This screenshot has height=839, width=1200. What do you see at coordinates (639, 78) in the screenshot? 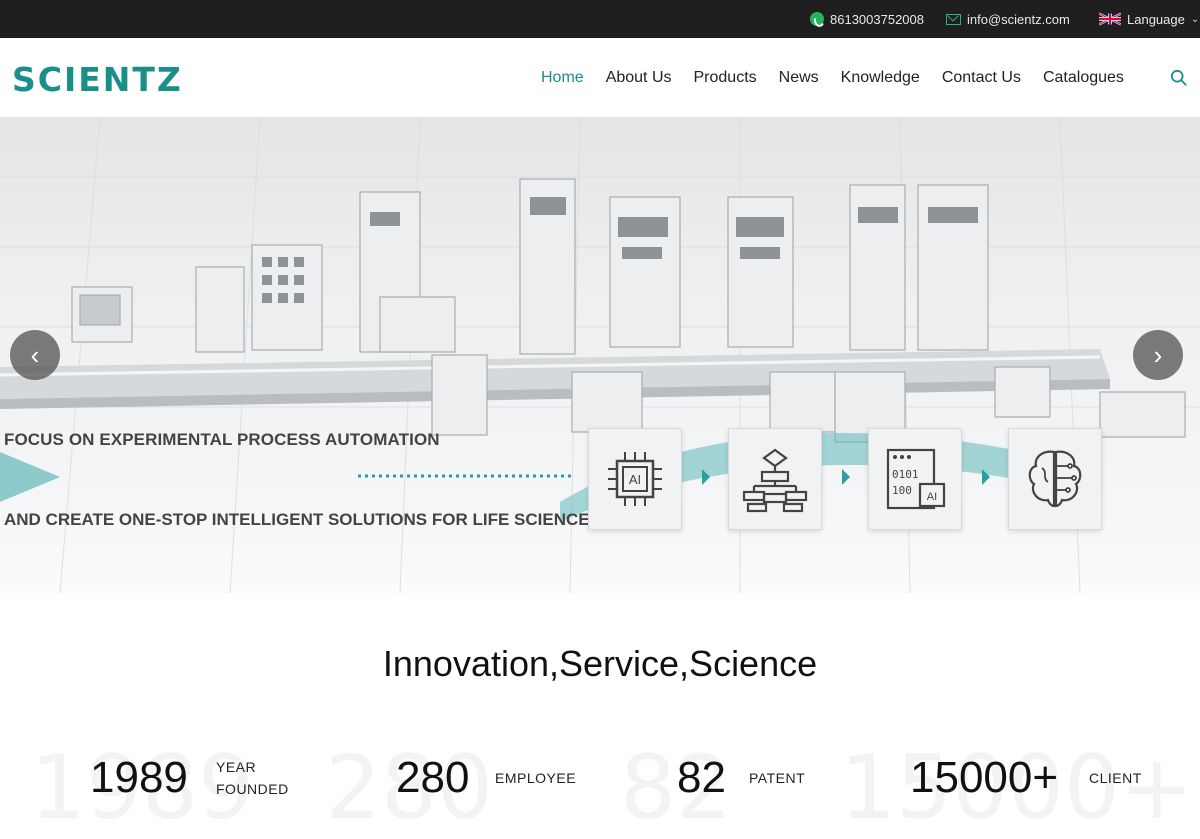
I see `nav-about-us: About Us` at bounding box center [639, 78].